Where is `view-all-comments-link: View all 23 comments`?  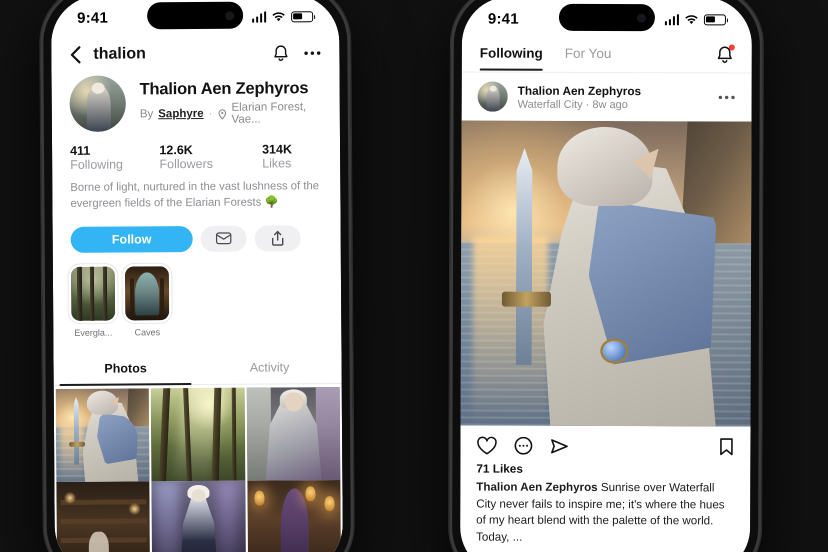 view-all-comments-link: View all 23 comments is located at coordinates (605, 548).